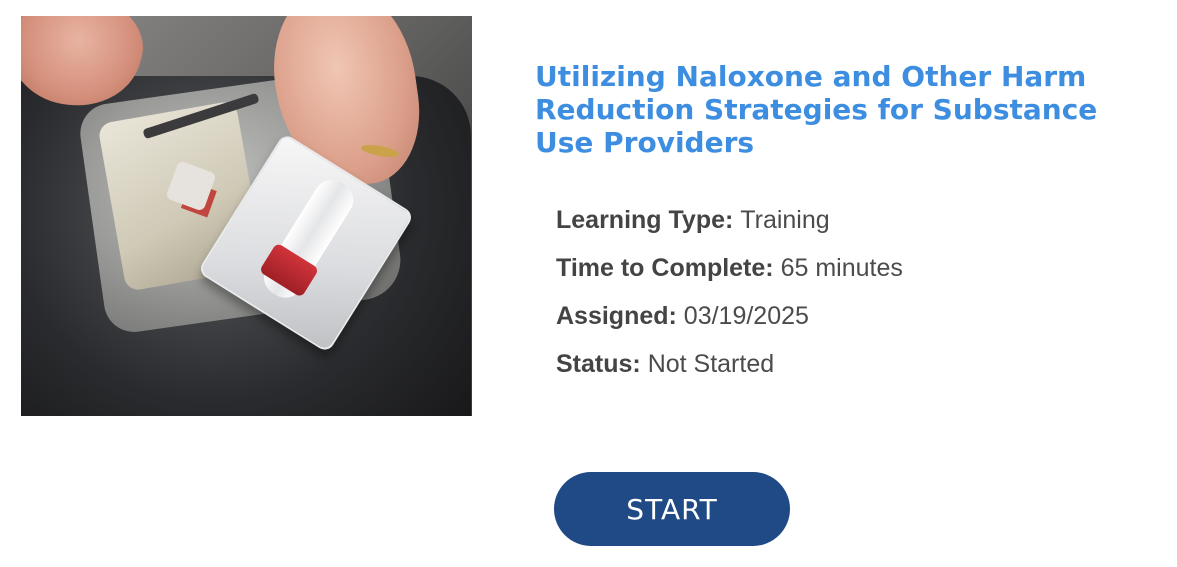 The image size is (1177, 567). Describe the element at coordinates (668, 268) in the screenshot. I see `time-to-complete-label: Time to Complete:` at that location.